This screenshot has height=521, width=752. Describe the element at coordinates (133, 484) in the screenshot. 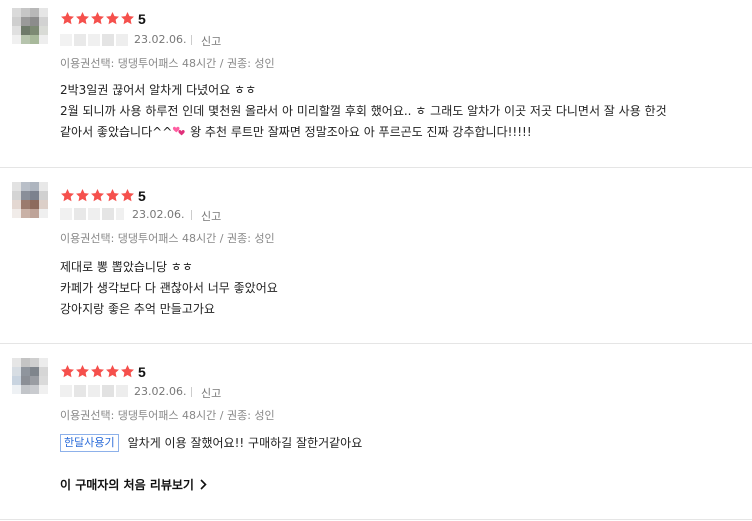

I see `first-review-link: 이 구매자의 처음 리뷰보기` at that location.